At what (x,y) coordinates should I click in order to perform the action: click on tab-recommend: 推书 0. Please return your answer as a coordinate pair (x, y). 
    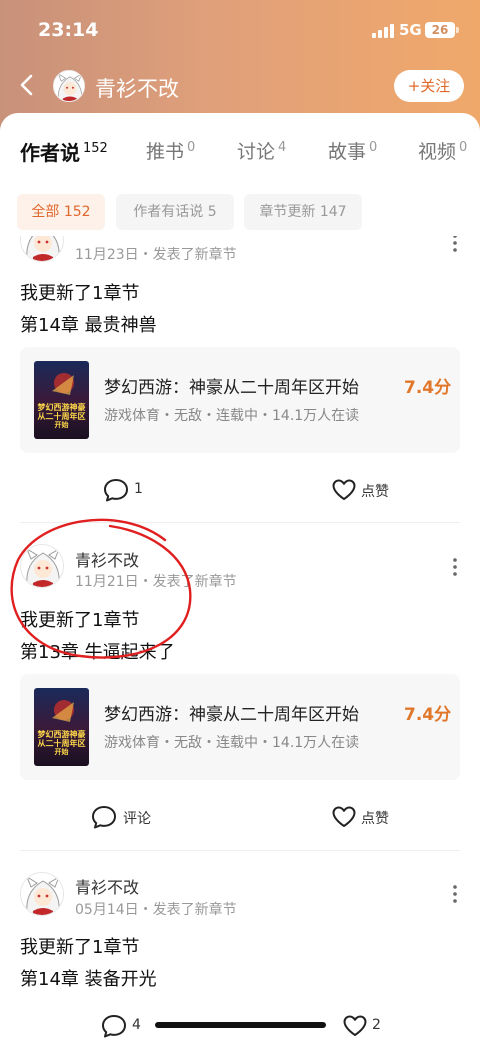
    Looking at the image, I should click on (170, 150).